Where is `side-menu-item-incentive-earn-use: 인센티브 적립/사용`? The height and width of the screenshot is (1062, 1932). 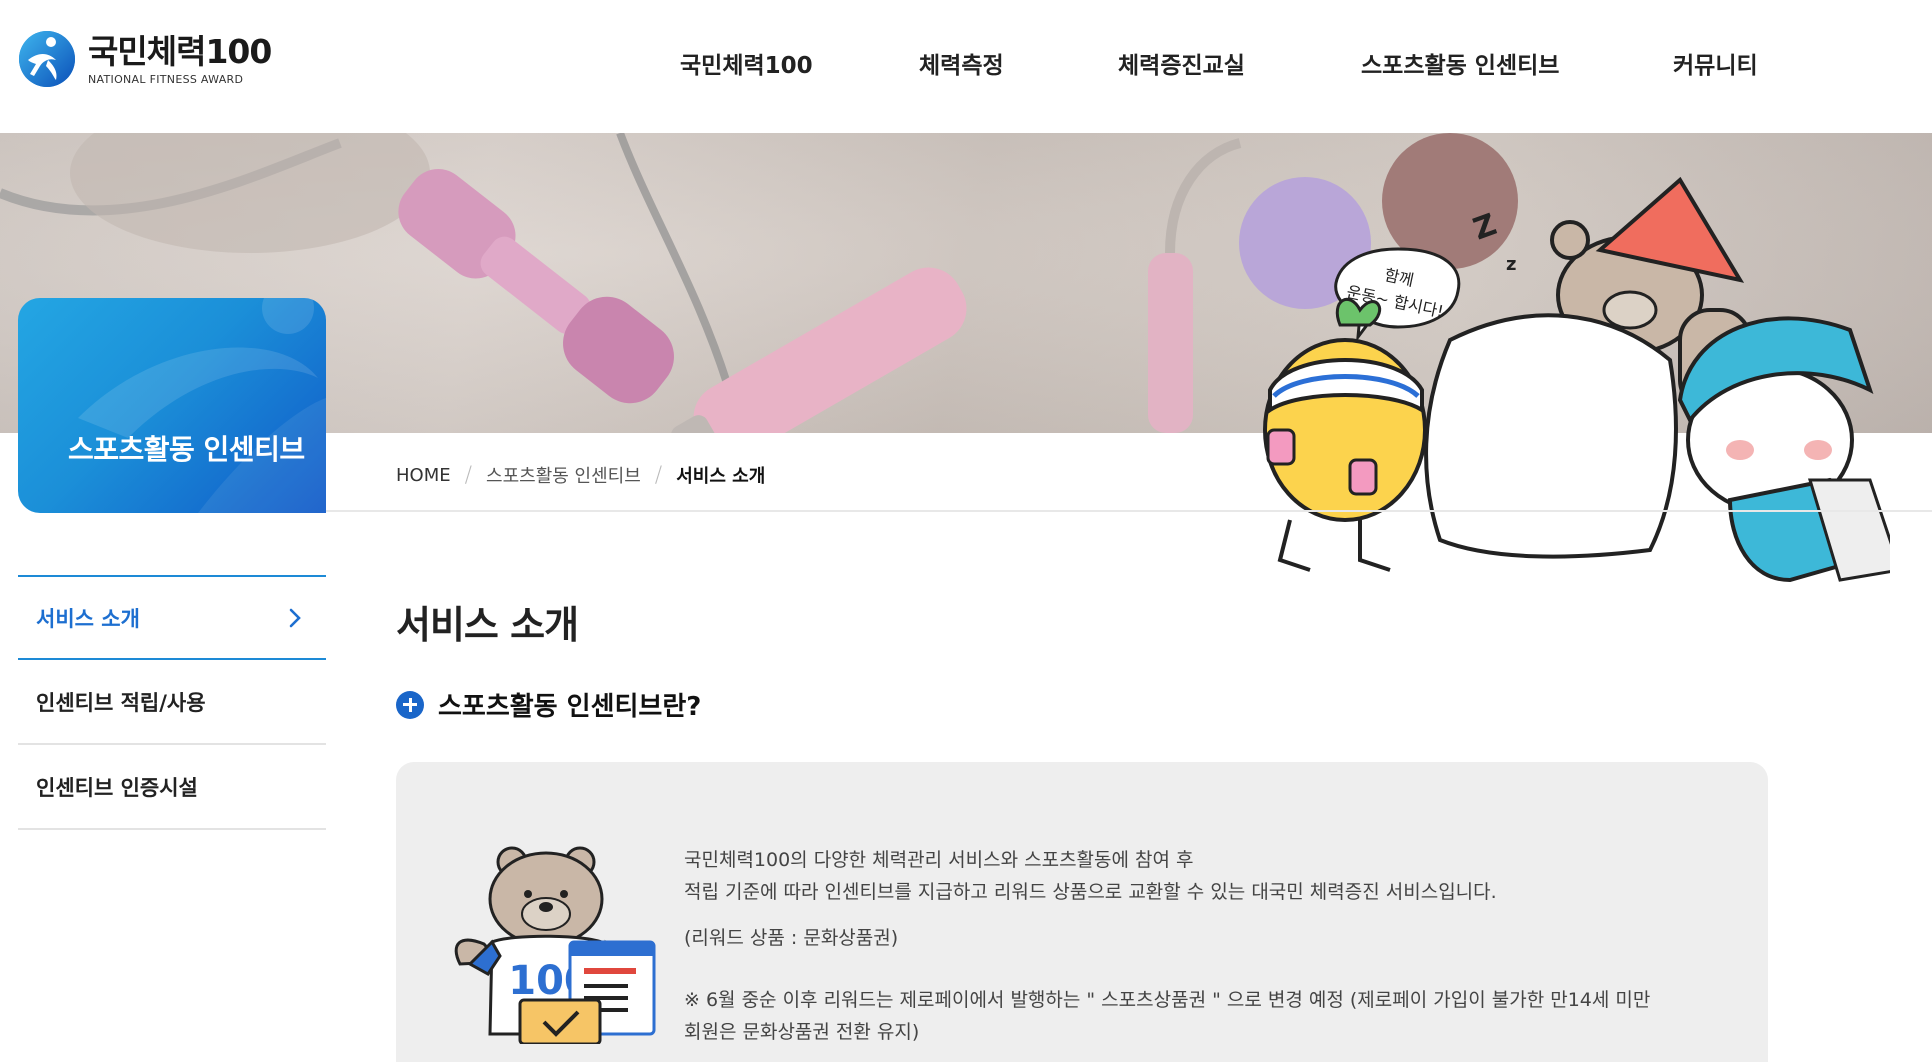
side-menu-item-incentive-earn-use: 인센티브 적립/사용 is located at coordinates (172, 702).